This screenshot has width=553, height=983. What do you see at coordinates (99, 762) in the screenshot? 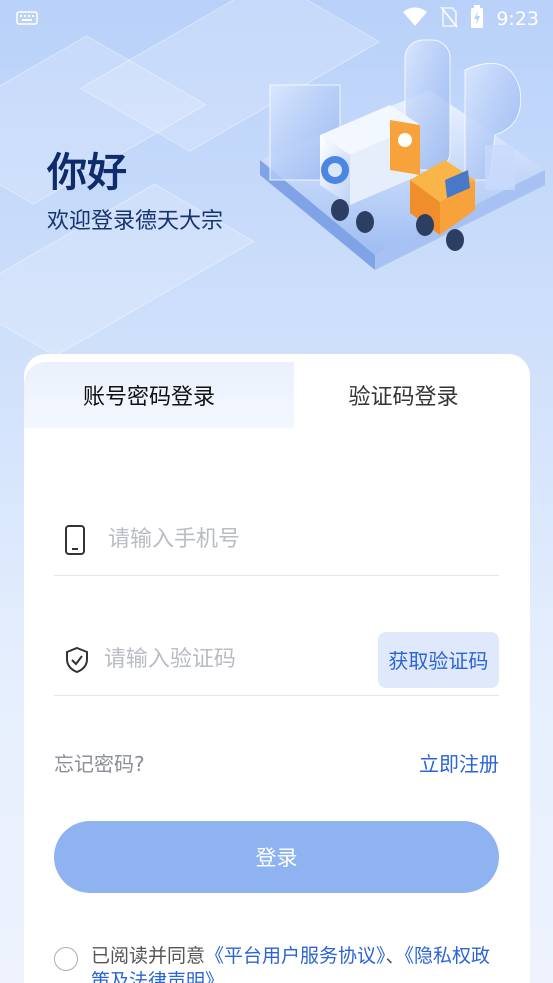
I see `forgot-password-link: 忘记密码?` at bounding box center [99, 762].